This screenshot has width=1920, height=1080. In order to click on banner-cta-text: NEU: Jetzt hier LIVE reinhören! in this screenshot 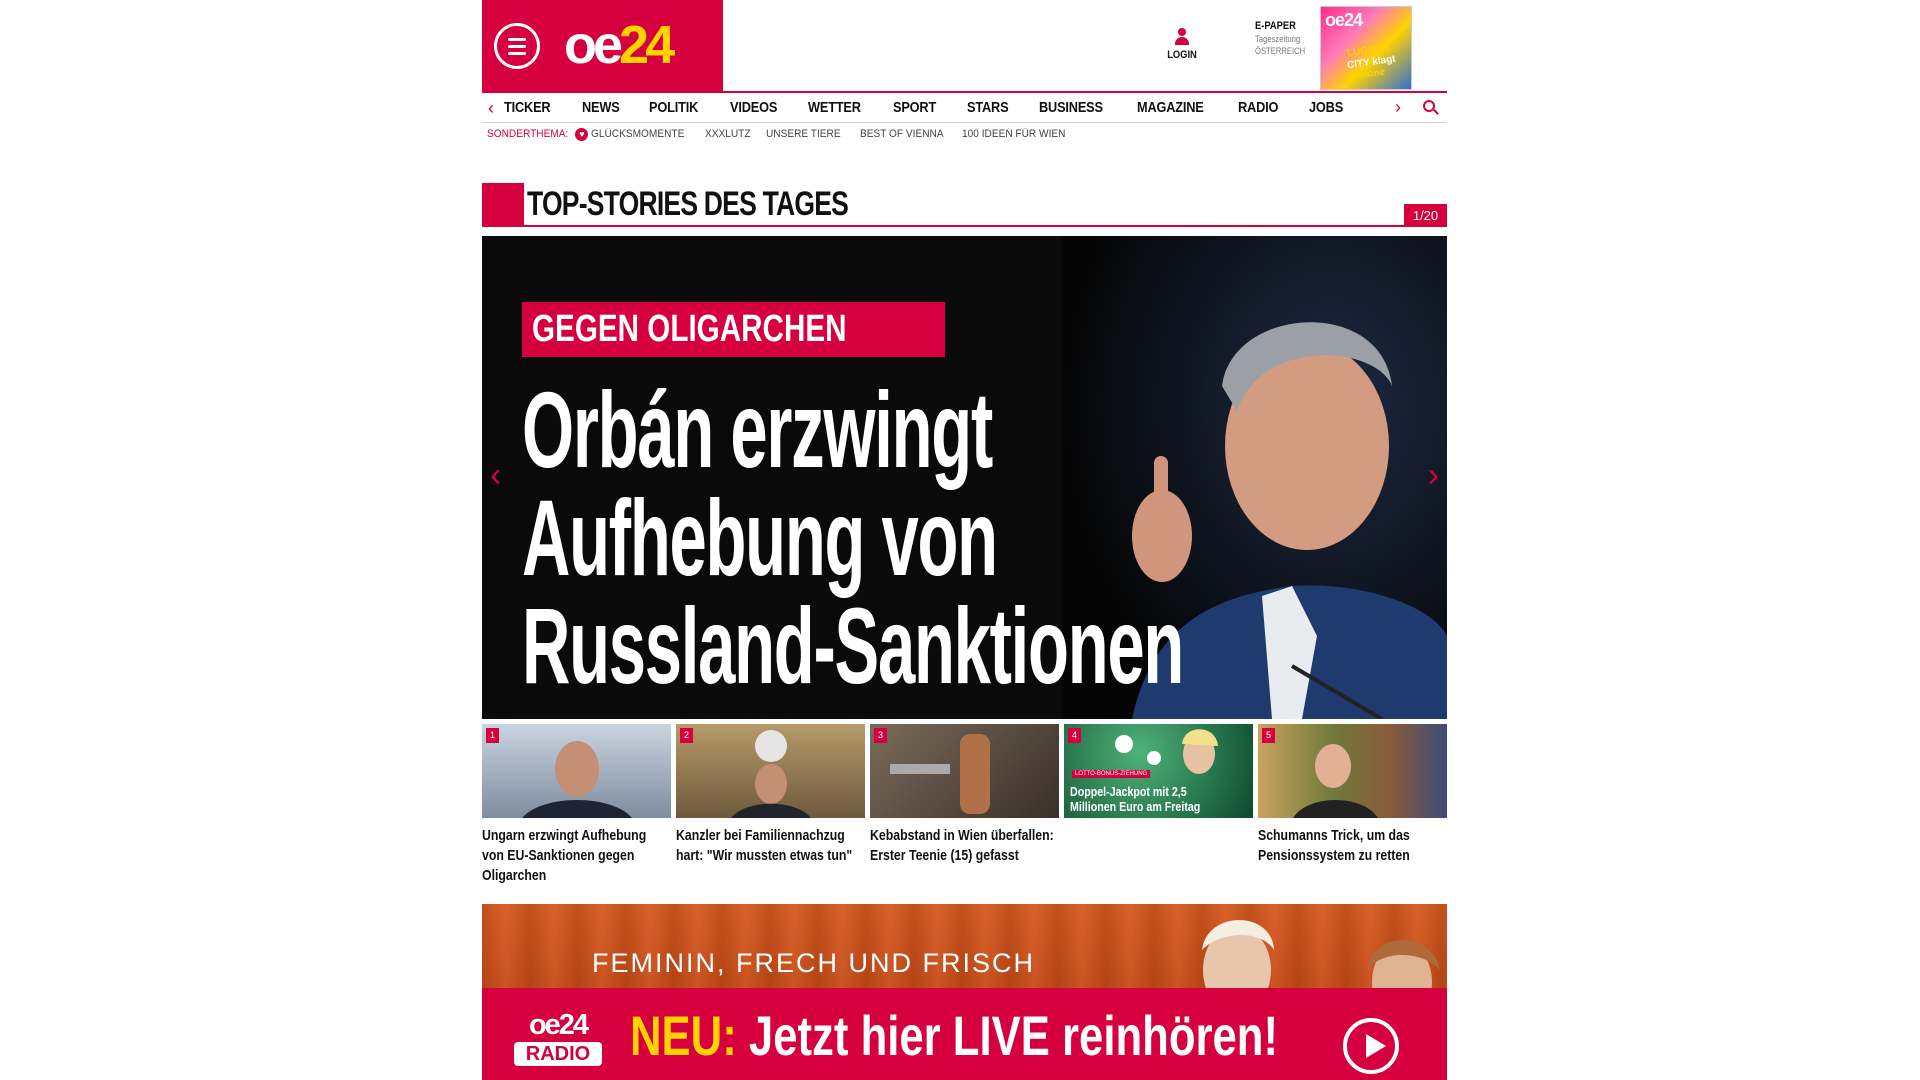, I will do `click(954, 1036)`.